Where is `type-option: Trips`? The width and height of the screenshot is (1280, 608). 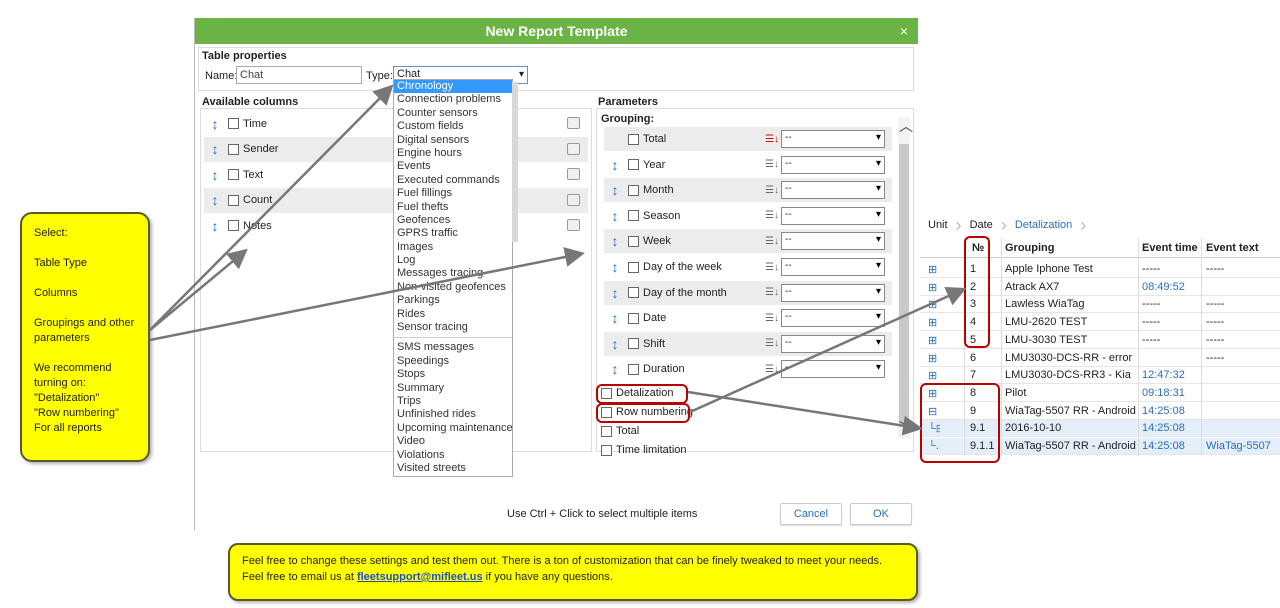
type-option: Trips is located at coordinates (453, 401).